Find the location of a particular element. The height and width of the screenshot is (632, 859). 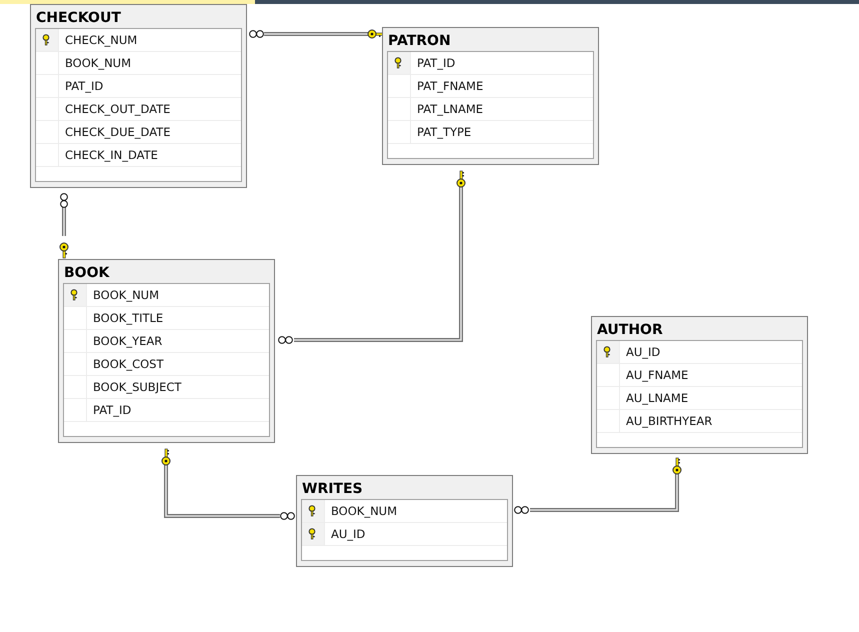

column-name: AU_BIRTHYEAR is located at coordinates (668, 421).